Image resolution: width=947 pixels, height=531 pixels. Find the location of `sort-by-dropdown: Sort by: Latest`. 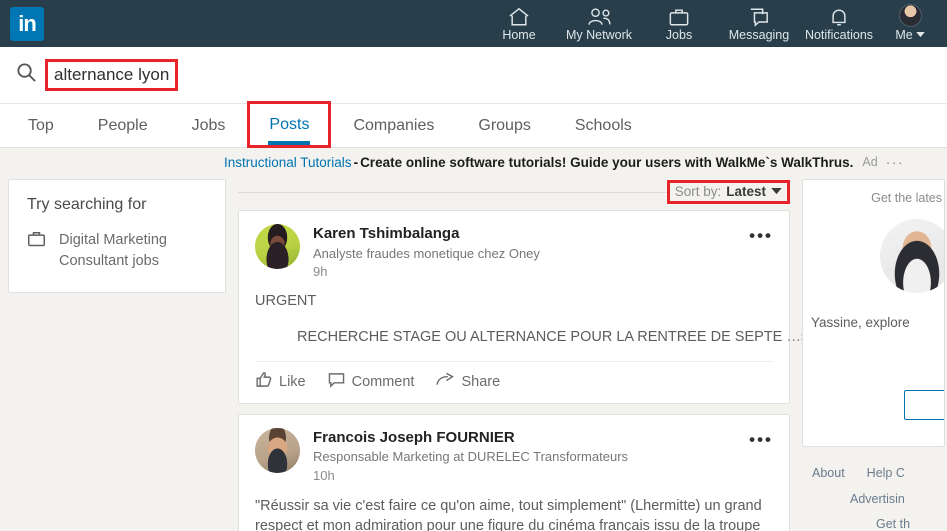

sort-by-dropdown: Sort by: Latest is located at coordinates (728, 192).